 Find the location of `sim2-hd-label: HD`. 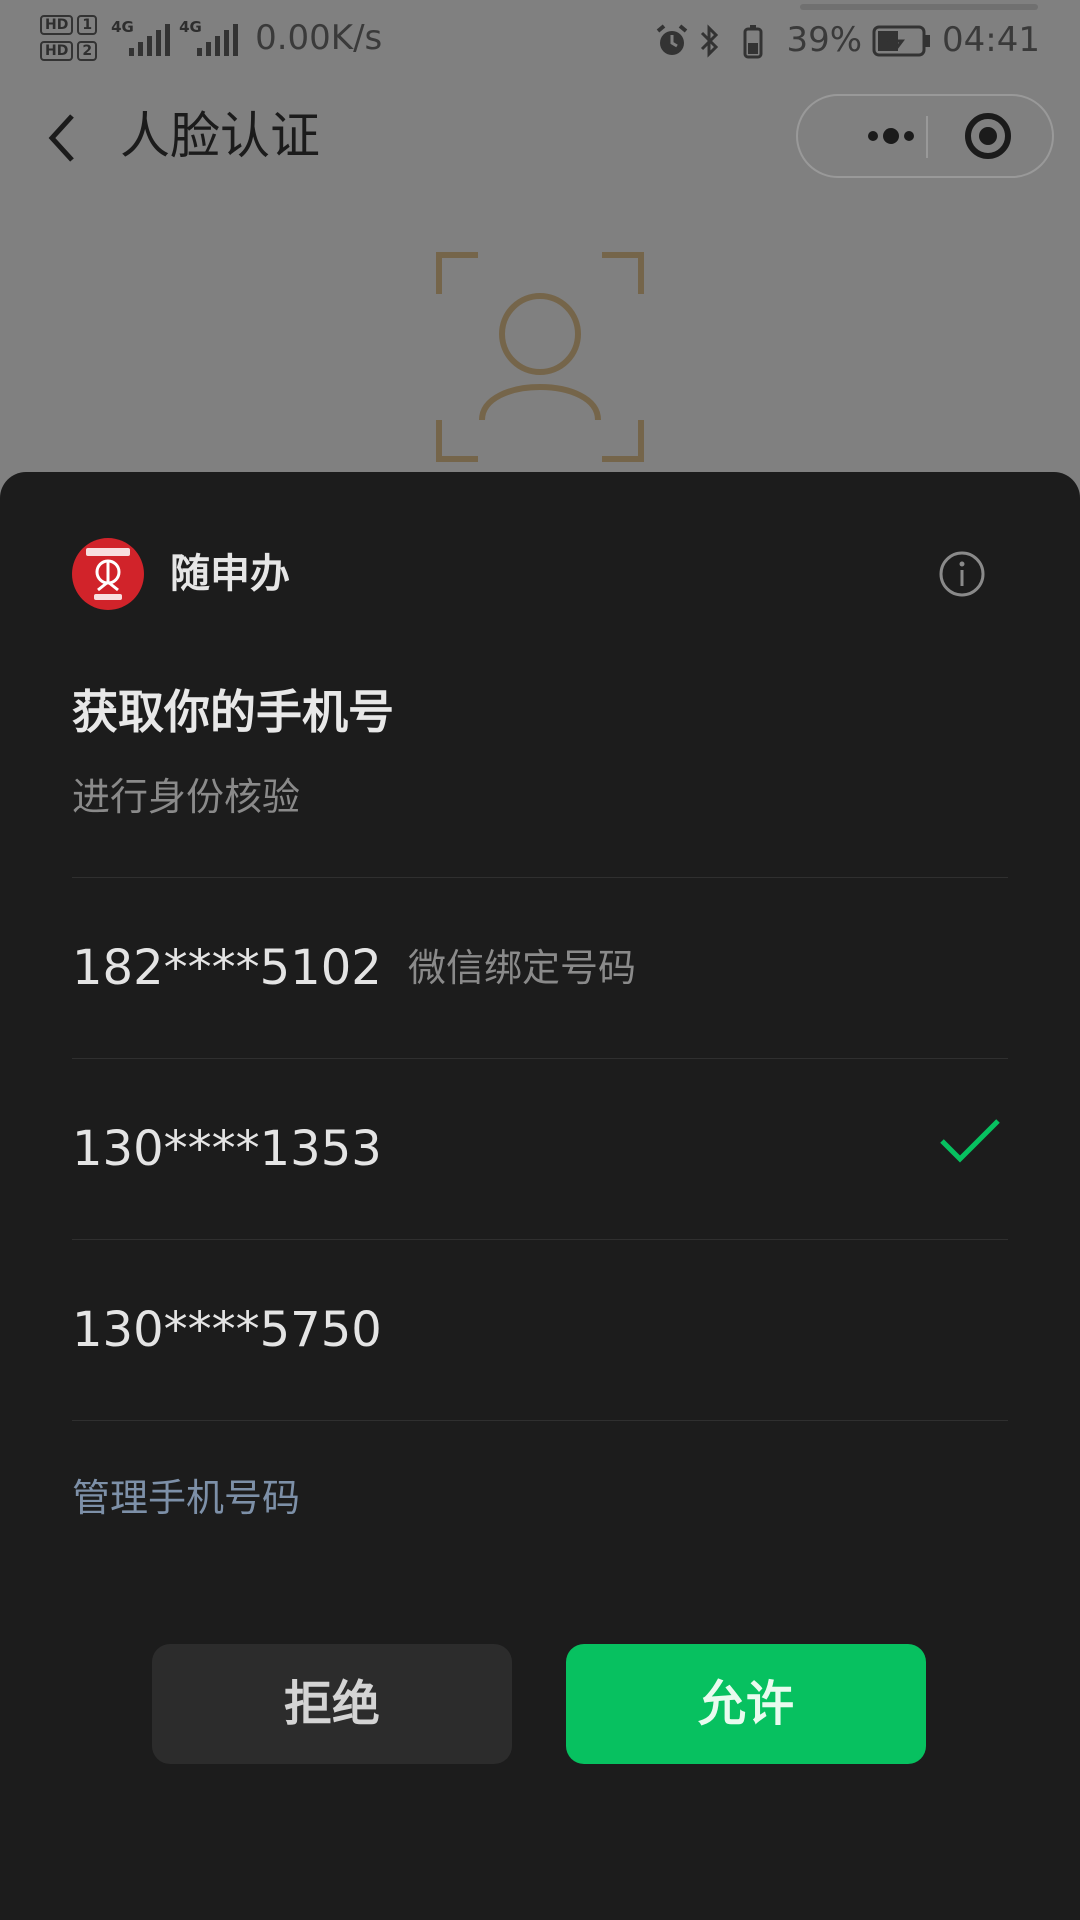

sim2-hd-label: HD is located at coordinates (57, 51).